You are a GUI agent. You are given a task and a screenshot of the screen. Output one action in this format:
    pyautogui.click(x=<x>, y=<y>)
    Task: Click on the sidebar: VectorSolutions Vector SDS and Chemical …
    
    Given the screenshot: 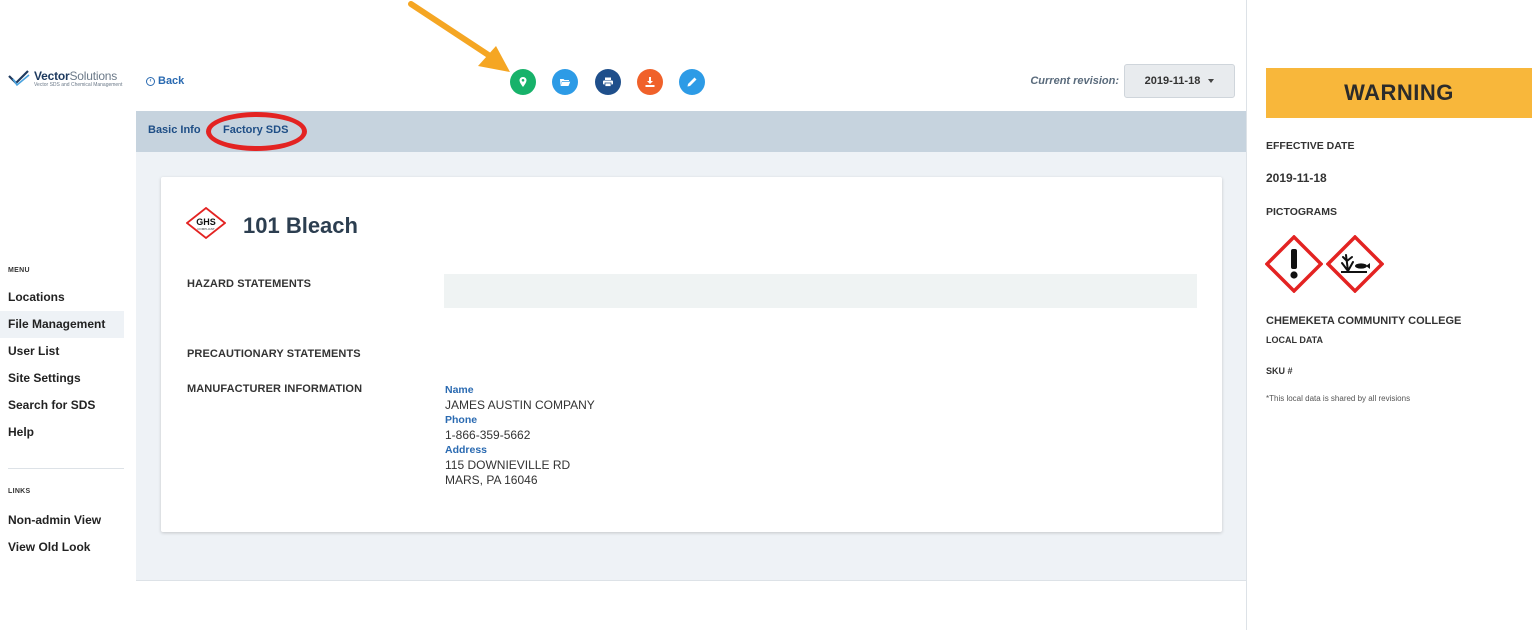 What is the action you would take?
    pyautogui.click(x=68, y=315)
    